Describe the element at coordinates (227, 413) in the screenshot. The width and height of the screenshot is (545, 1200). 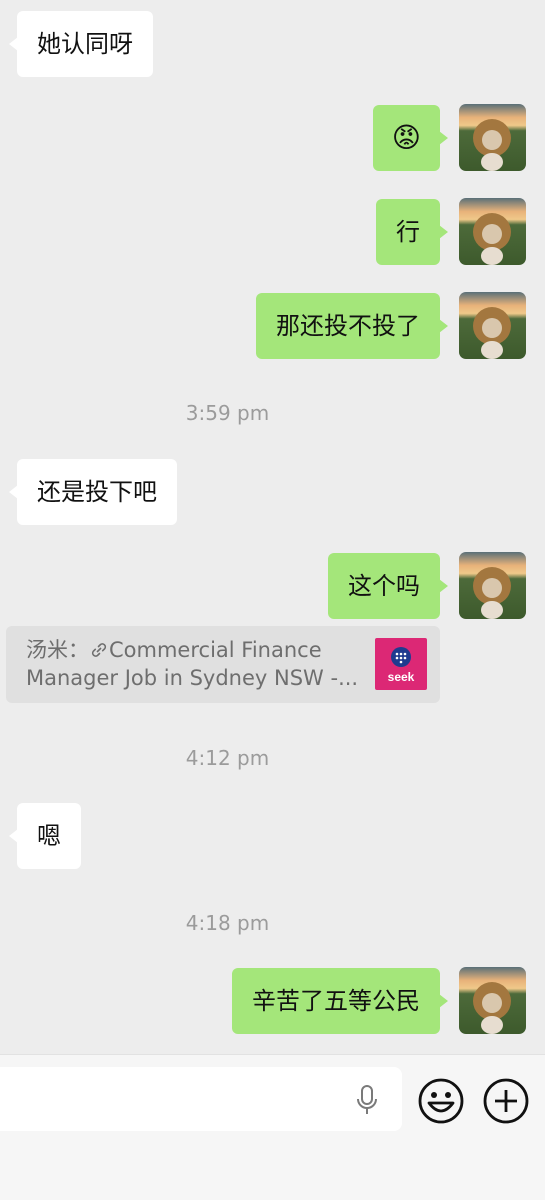
I see `timestamp: 3:59 pm` at that location.